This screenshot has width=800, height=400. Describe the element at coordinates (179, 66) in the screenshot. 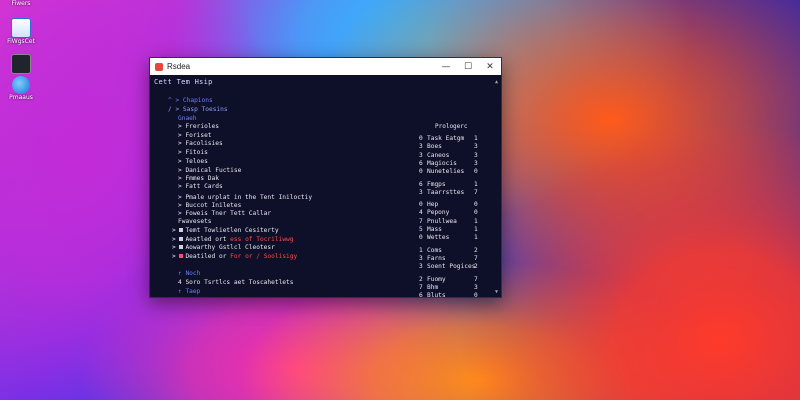

I see `window-title: Rsdea` at that location.